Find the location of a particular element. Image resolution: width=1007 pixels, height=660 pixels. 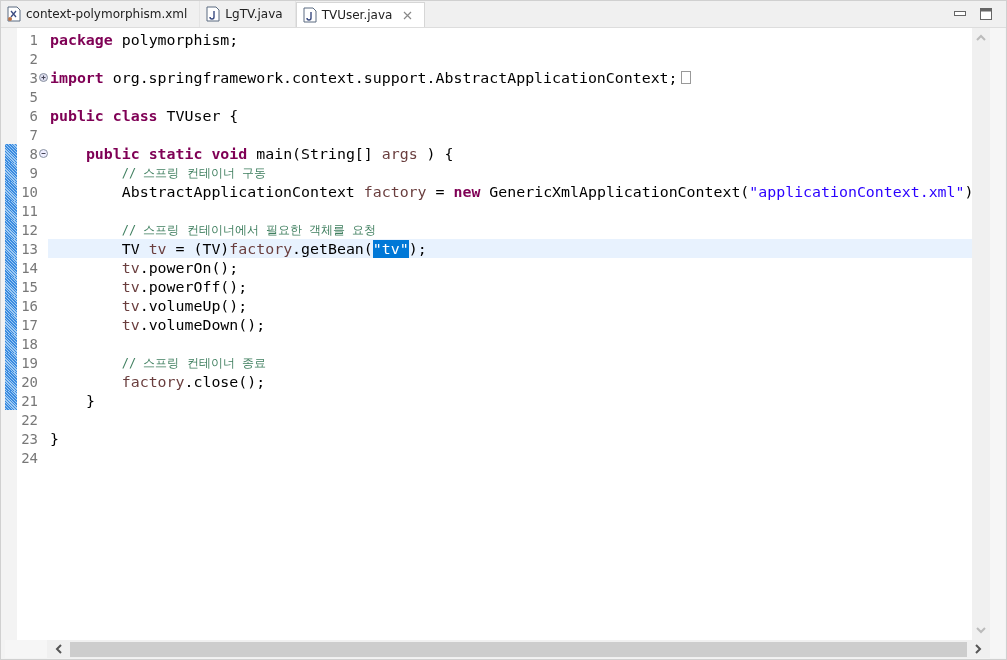

code-line: public static void main(String[] args ) { is located at coordinates (269, 153).